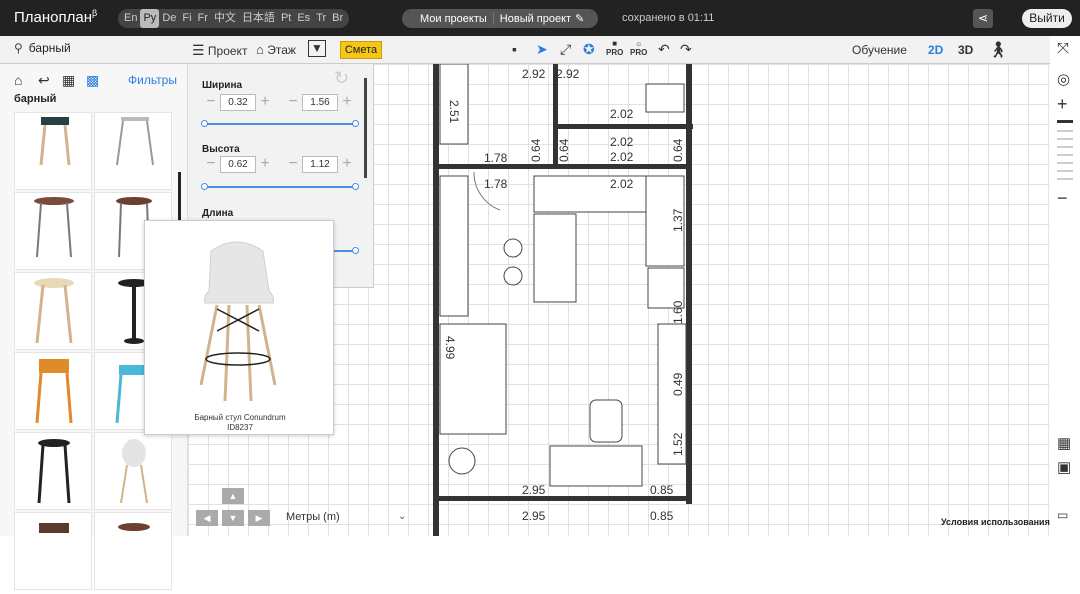 Image resolution: width=1080 pixels, height=594 pixels. Describe the element at coordinates (258, 18) in the screenshot. I see `lang-ja: 日本語` at that location.